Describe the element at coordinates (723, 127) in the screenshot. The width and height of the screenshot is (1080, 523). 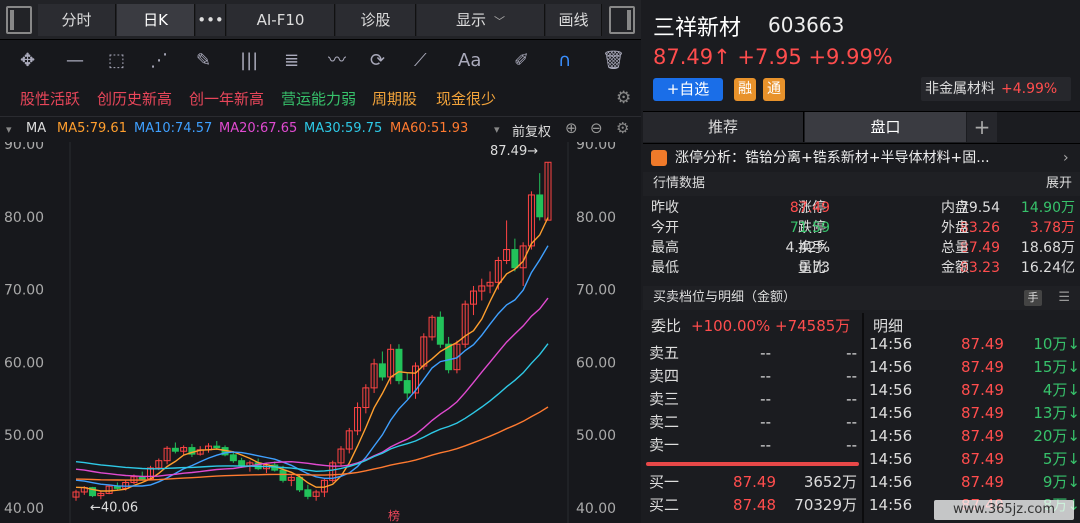
I see `tab-recommend: 推荐` at that location.